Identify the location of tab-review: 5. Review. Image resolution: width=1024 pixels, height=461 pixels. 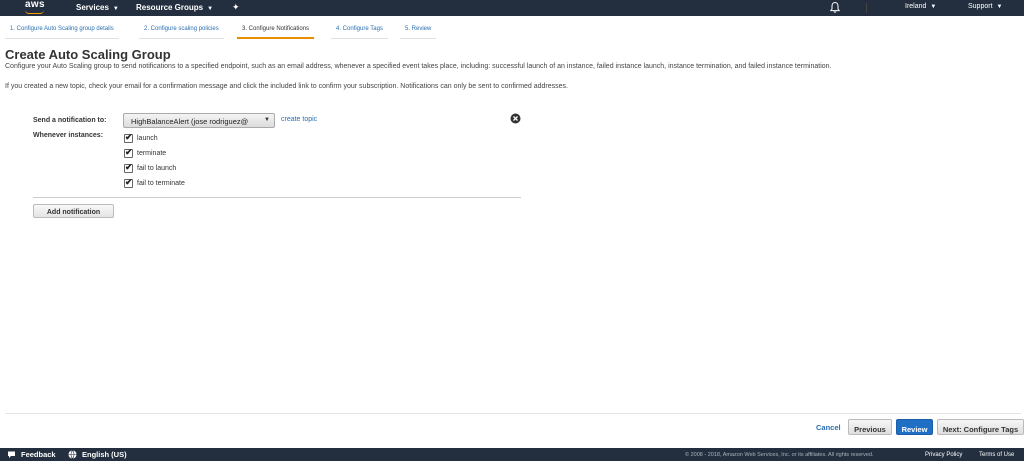
(418, 31).